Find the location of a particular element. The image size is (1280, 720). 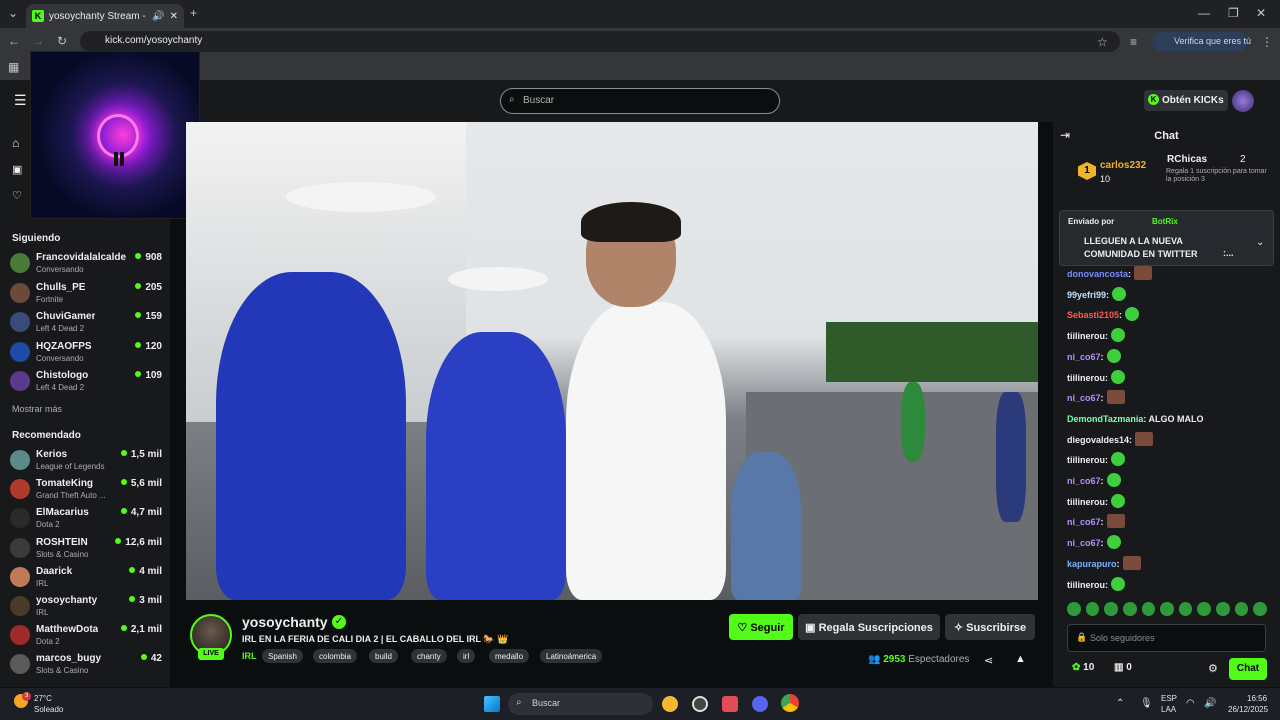

microphone-icon: 🎙 is located at coordinates (1146, 703).